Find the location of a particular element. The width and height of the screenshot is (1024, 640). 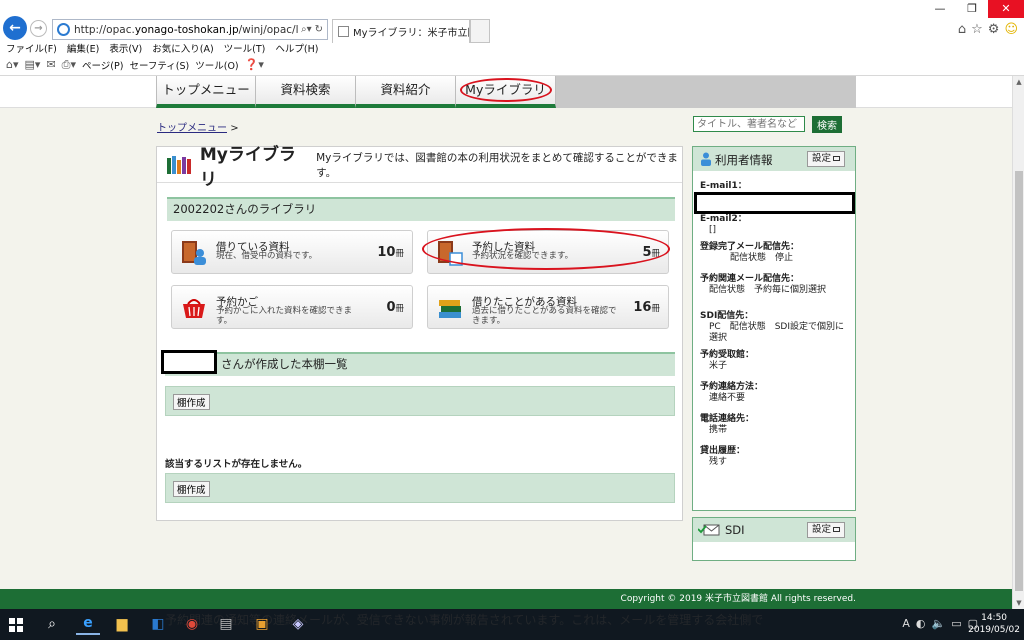

field-contact-method: 予約連絡方法： 連絡不要 is located at coordinates (776, 393).